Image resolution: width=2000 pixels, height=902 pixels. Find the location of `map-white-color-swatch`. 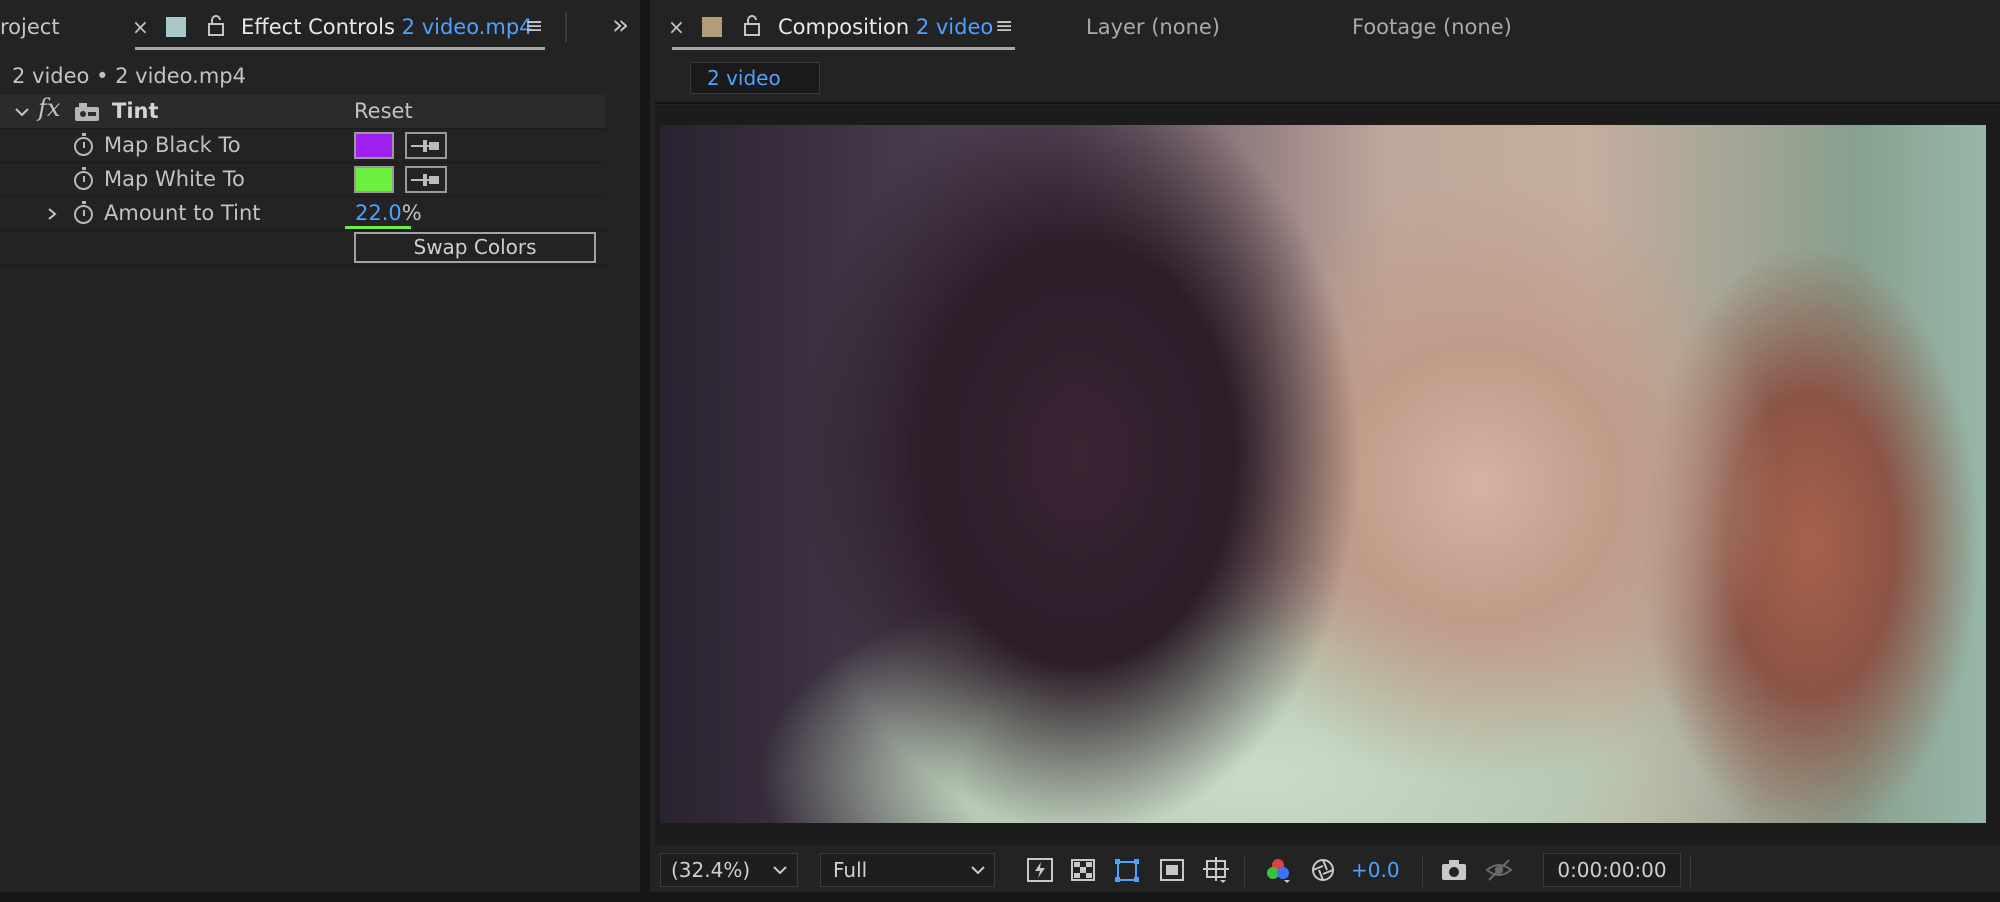

map-white-color-swatch is located at coordinates (374, 179).